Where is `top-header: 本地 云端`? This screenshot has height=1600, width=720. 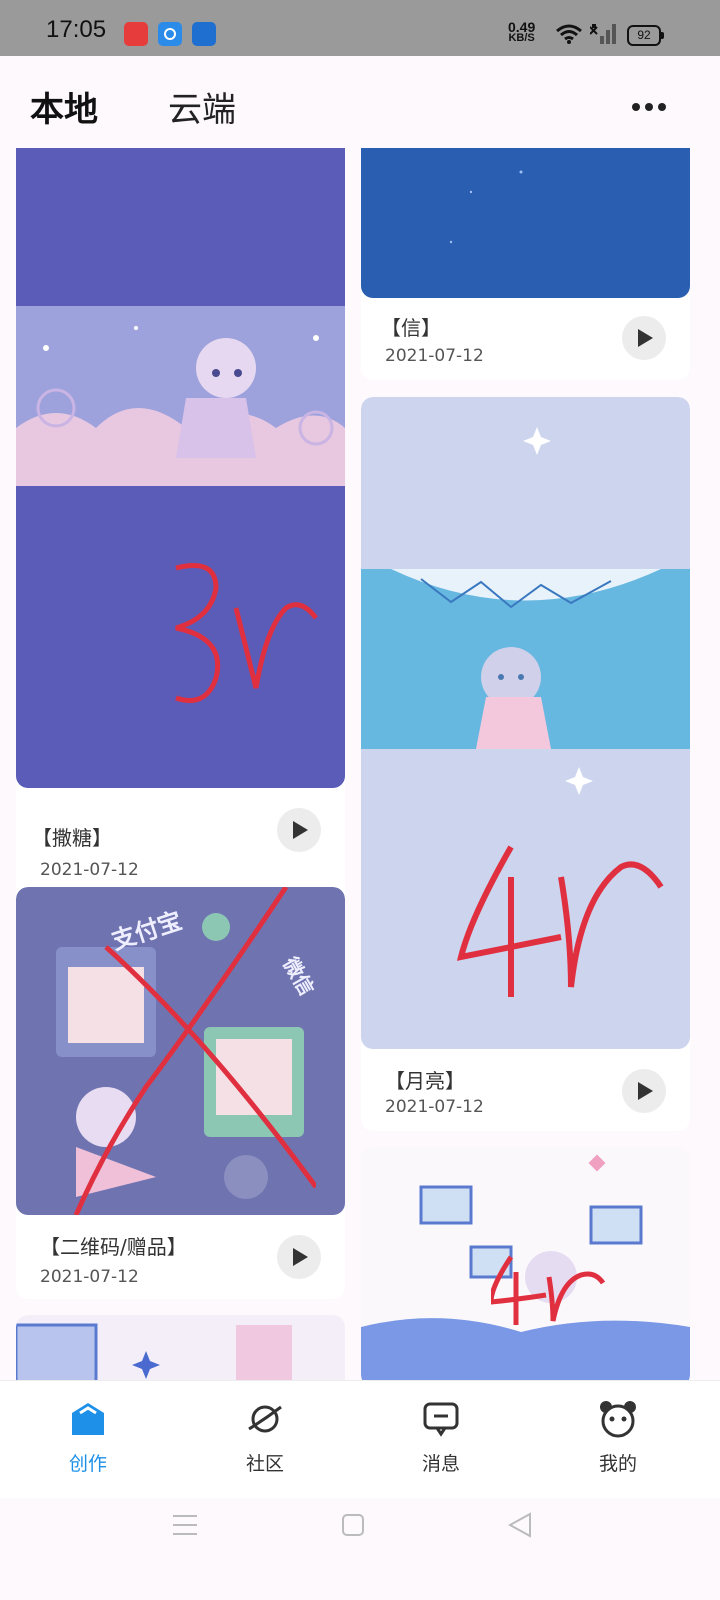 top-header: 本地 云端 is located at coordinates (360, 102).